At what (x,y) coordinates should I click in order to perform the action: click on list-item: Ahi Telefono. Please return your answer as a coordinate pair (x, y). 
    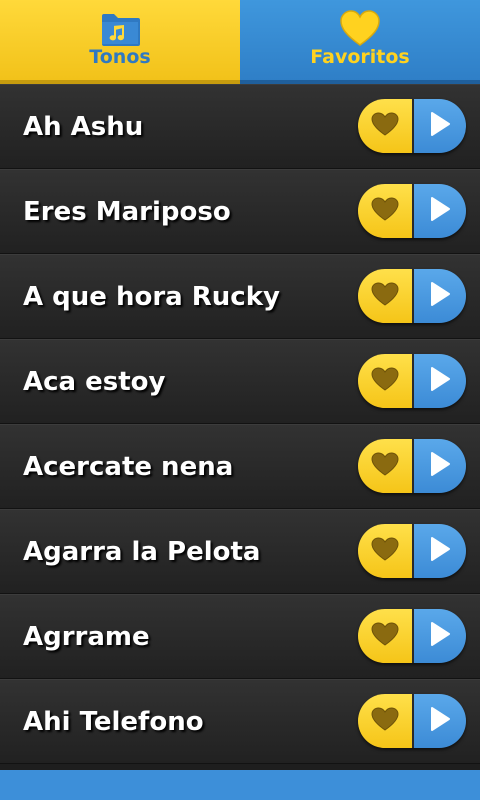
    Looking at the image, I should click on (240, 721).